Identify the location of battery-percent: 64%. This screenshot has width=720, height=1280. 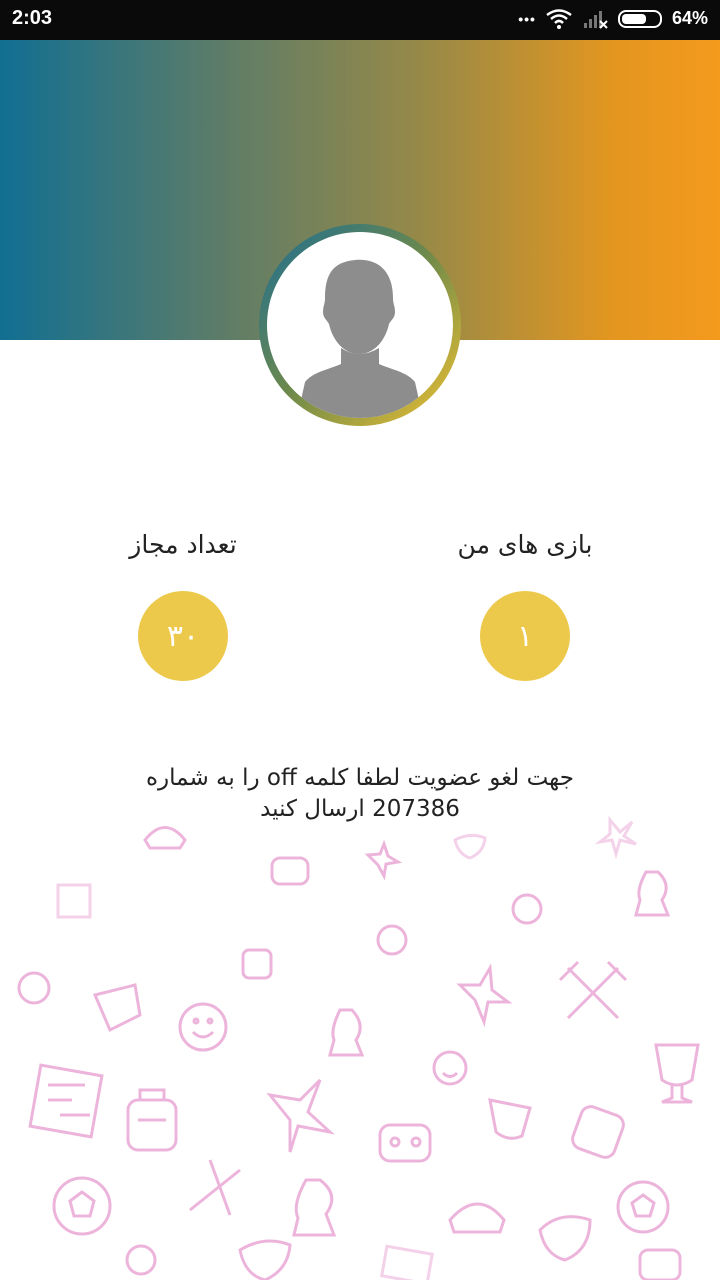
(689, 18).